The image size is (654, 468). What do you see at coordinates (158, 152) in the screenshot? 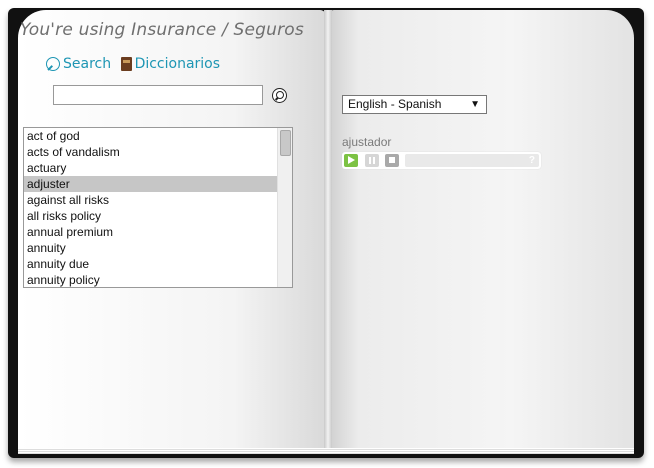
I see `list-item: acts of vandalism` at bounding box center [158, 152].